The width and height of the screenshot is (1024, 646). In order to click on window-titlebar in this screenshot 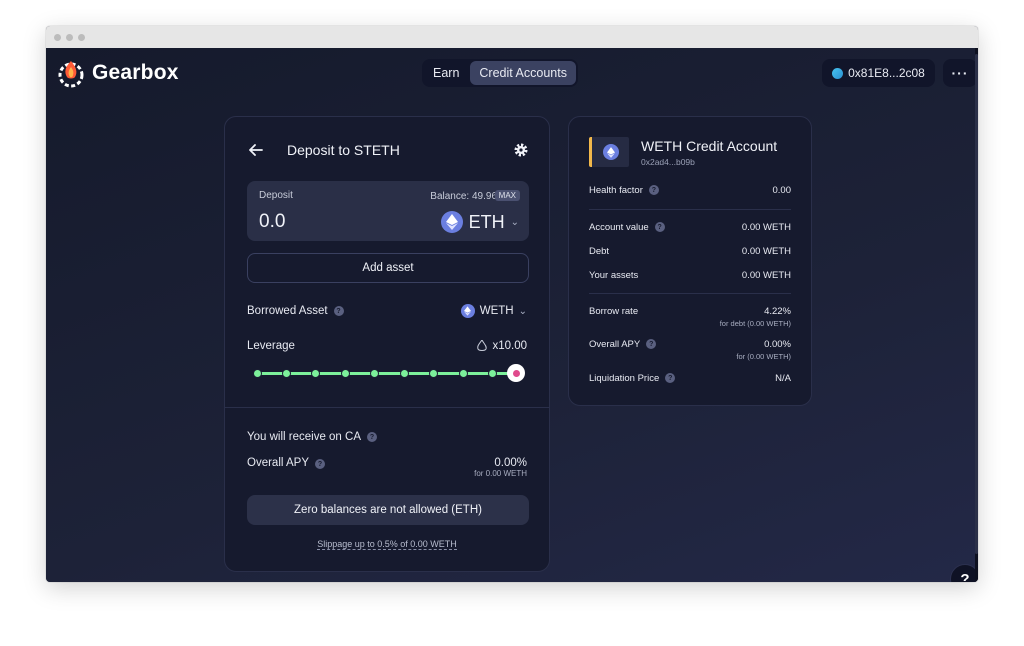, I will do `click(512, 37)`.